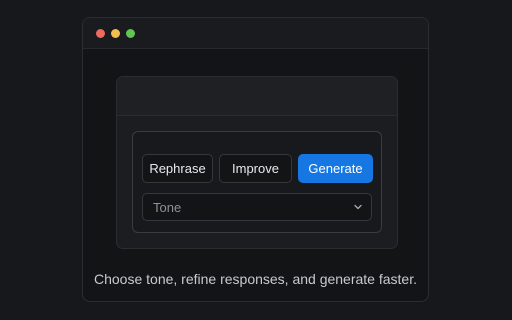 Image resolution: width=512 pixels, height=320 pixels. I want to click on improve-button: Improve, so click(255, 168).